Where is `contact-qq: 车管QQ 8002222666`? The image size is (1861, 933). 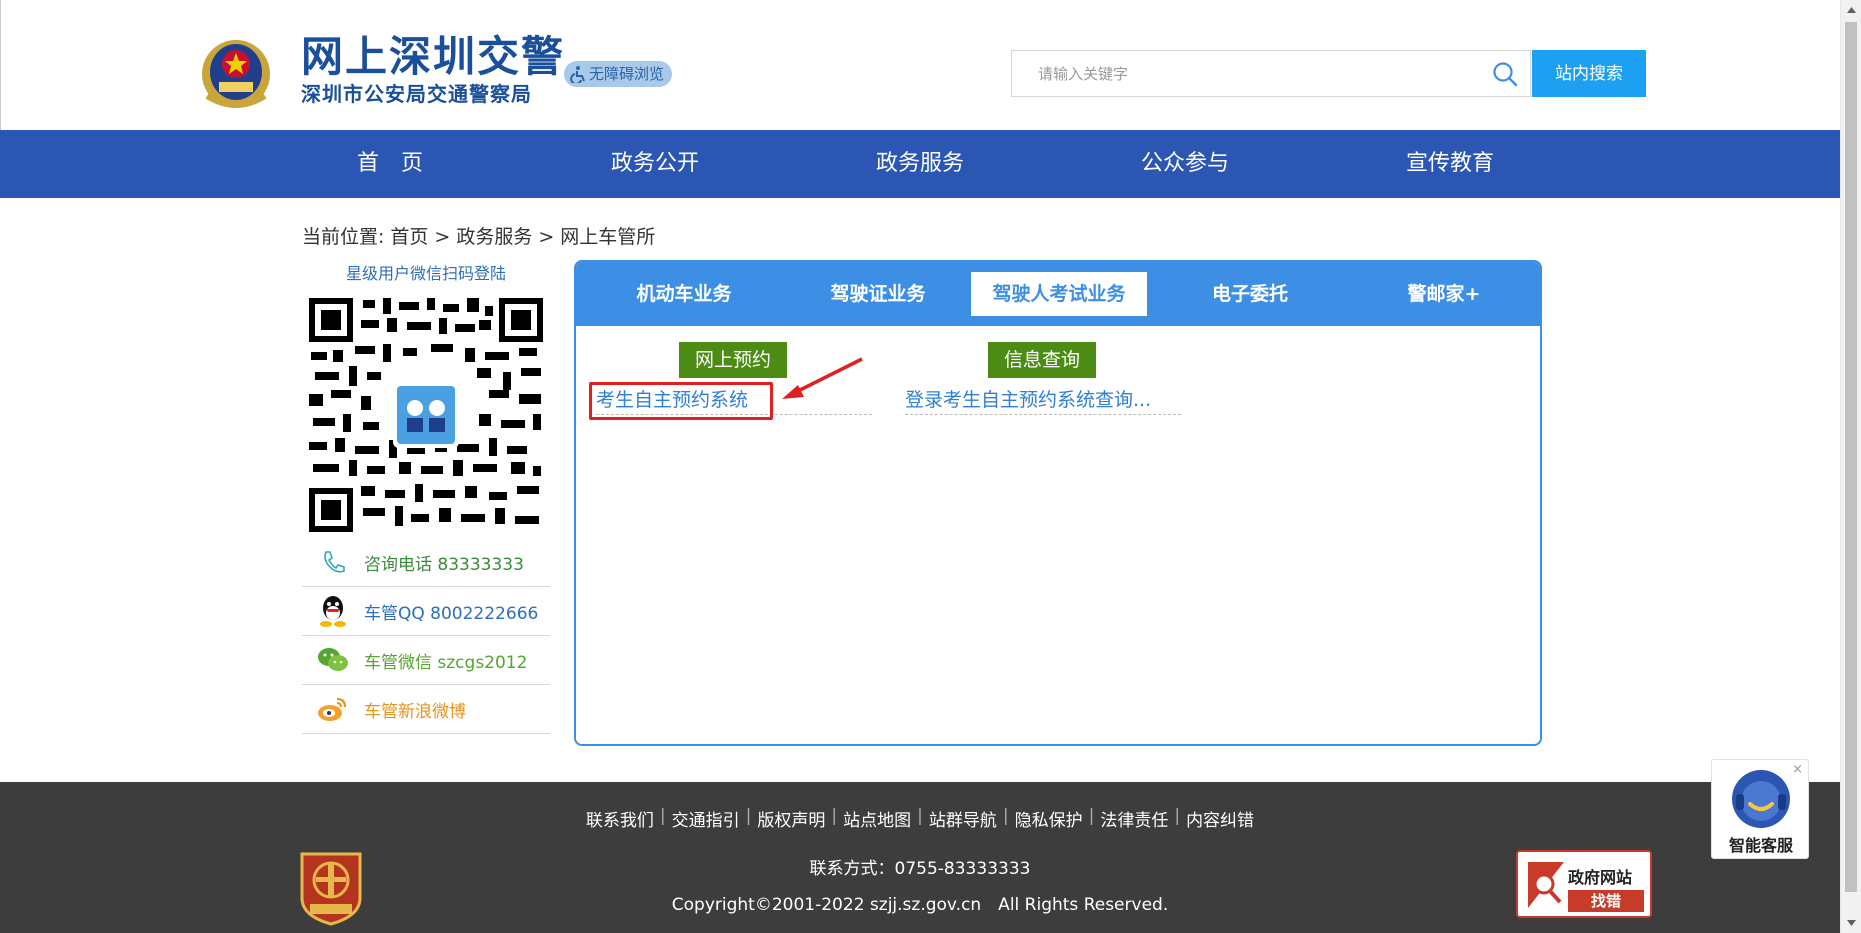 contact-qq: 车管QQ 8002222666 is located at coordinates (426, 611).